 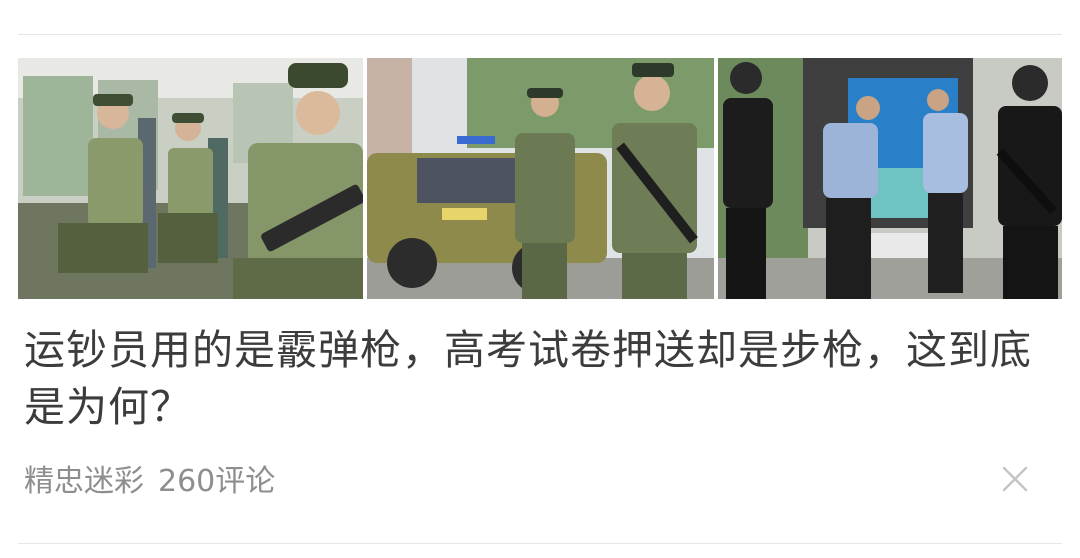 I want to click on thumbnail-3-image, so click(x=890, y=178).